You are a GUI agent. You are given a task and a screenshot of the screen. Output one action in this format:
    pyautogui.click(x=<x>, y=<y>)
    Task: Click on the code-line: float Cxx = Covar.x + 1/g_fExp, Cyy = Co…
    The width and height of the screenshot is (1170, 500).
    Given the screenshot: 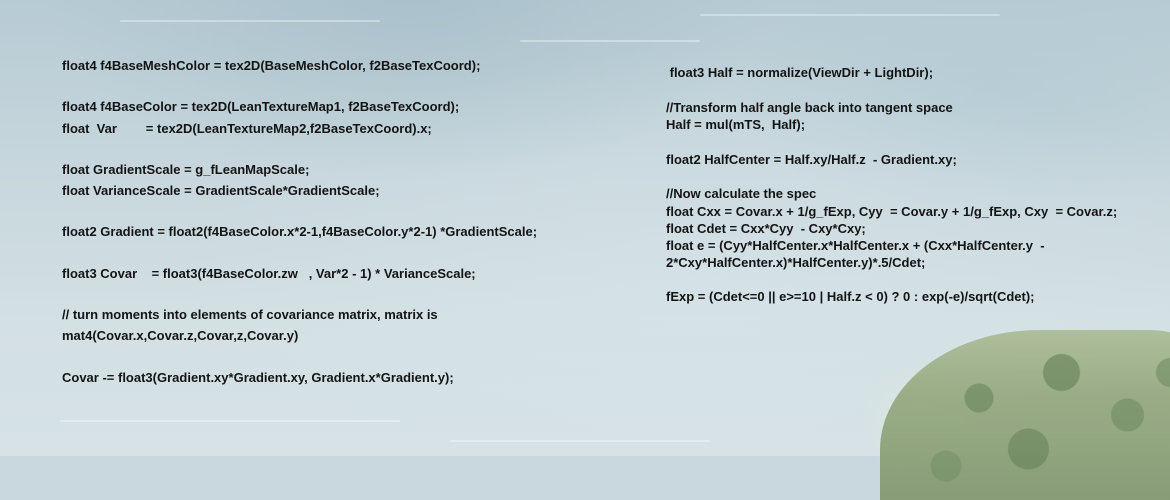 What is the action you would take?
    pyautogui.click(x=892, y=211)
    